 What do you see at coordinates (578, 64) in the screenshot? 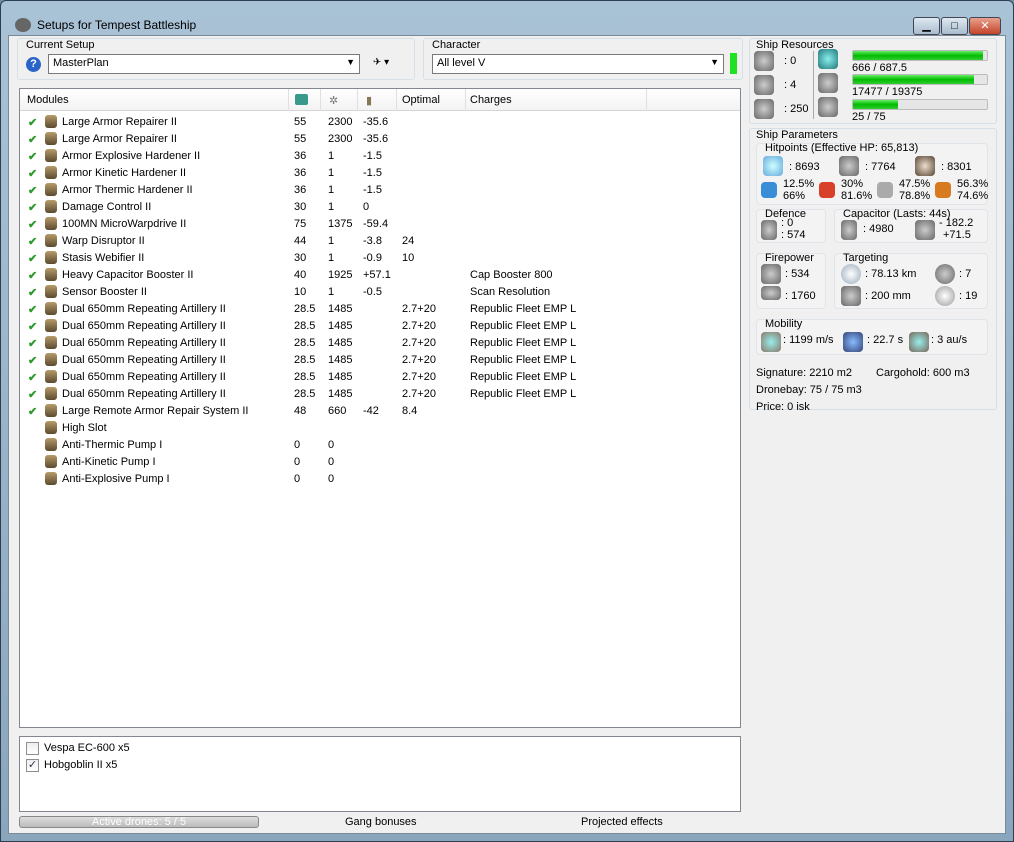
I see `character-select: All level V ▼` at bounding box center [578, 64].